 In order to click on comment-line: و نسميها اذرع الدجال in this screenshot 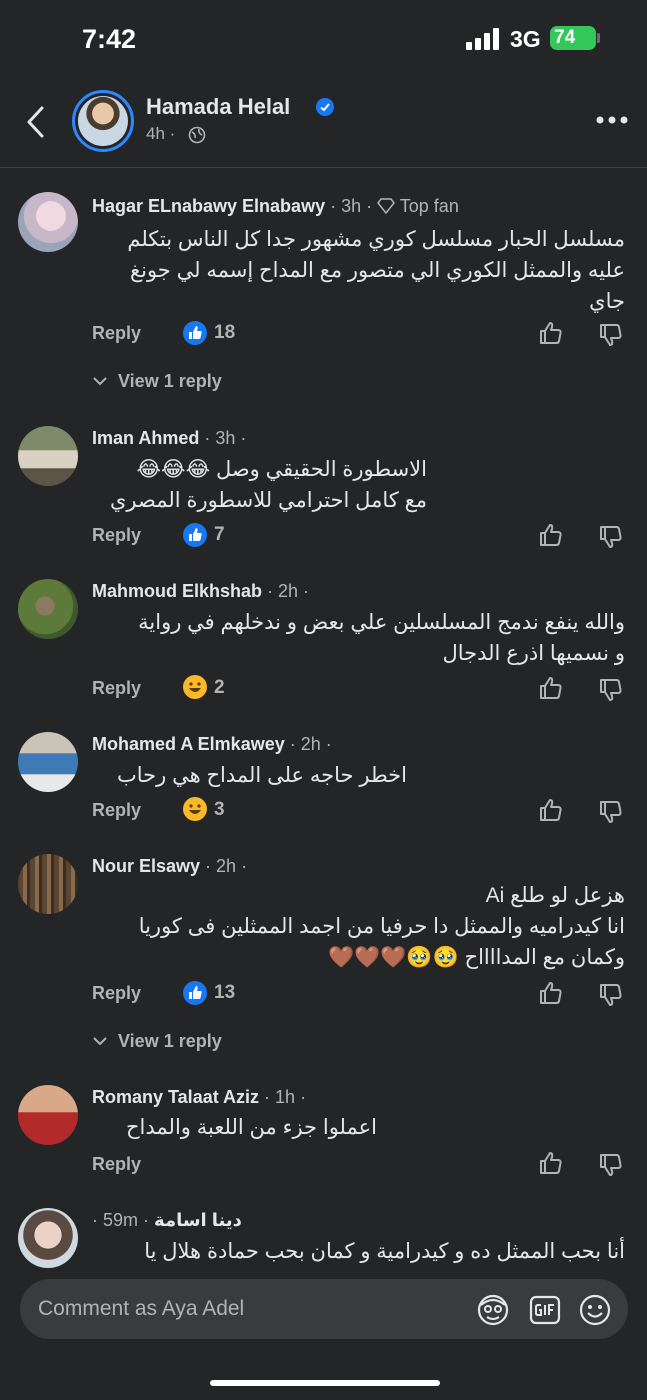, I will do `click(533, 653)`.